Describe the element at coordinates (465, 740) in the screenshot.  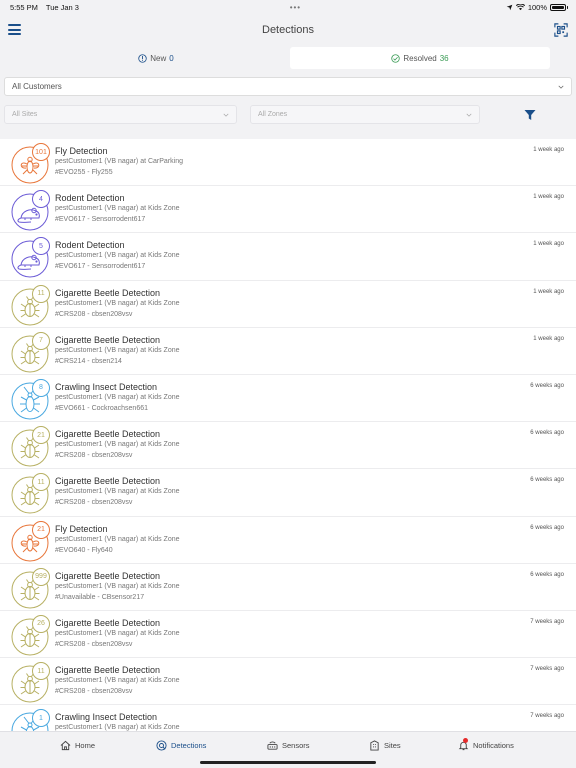
I see `notification-dot` at that location.